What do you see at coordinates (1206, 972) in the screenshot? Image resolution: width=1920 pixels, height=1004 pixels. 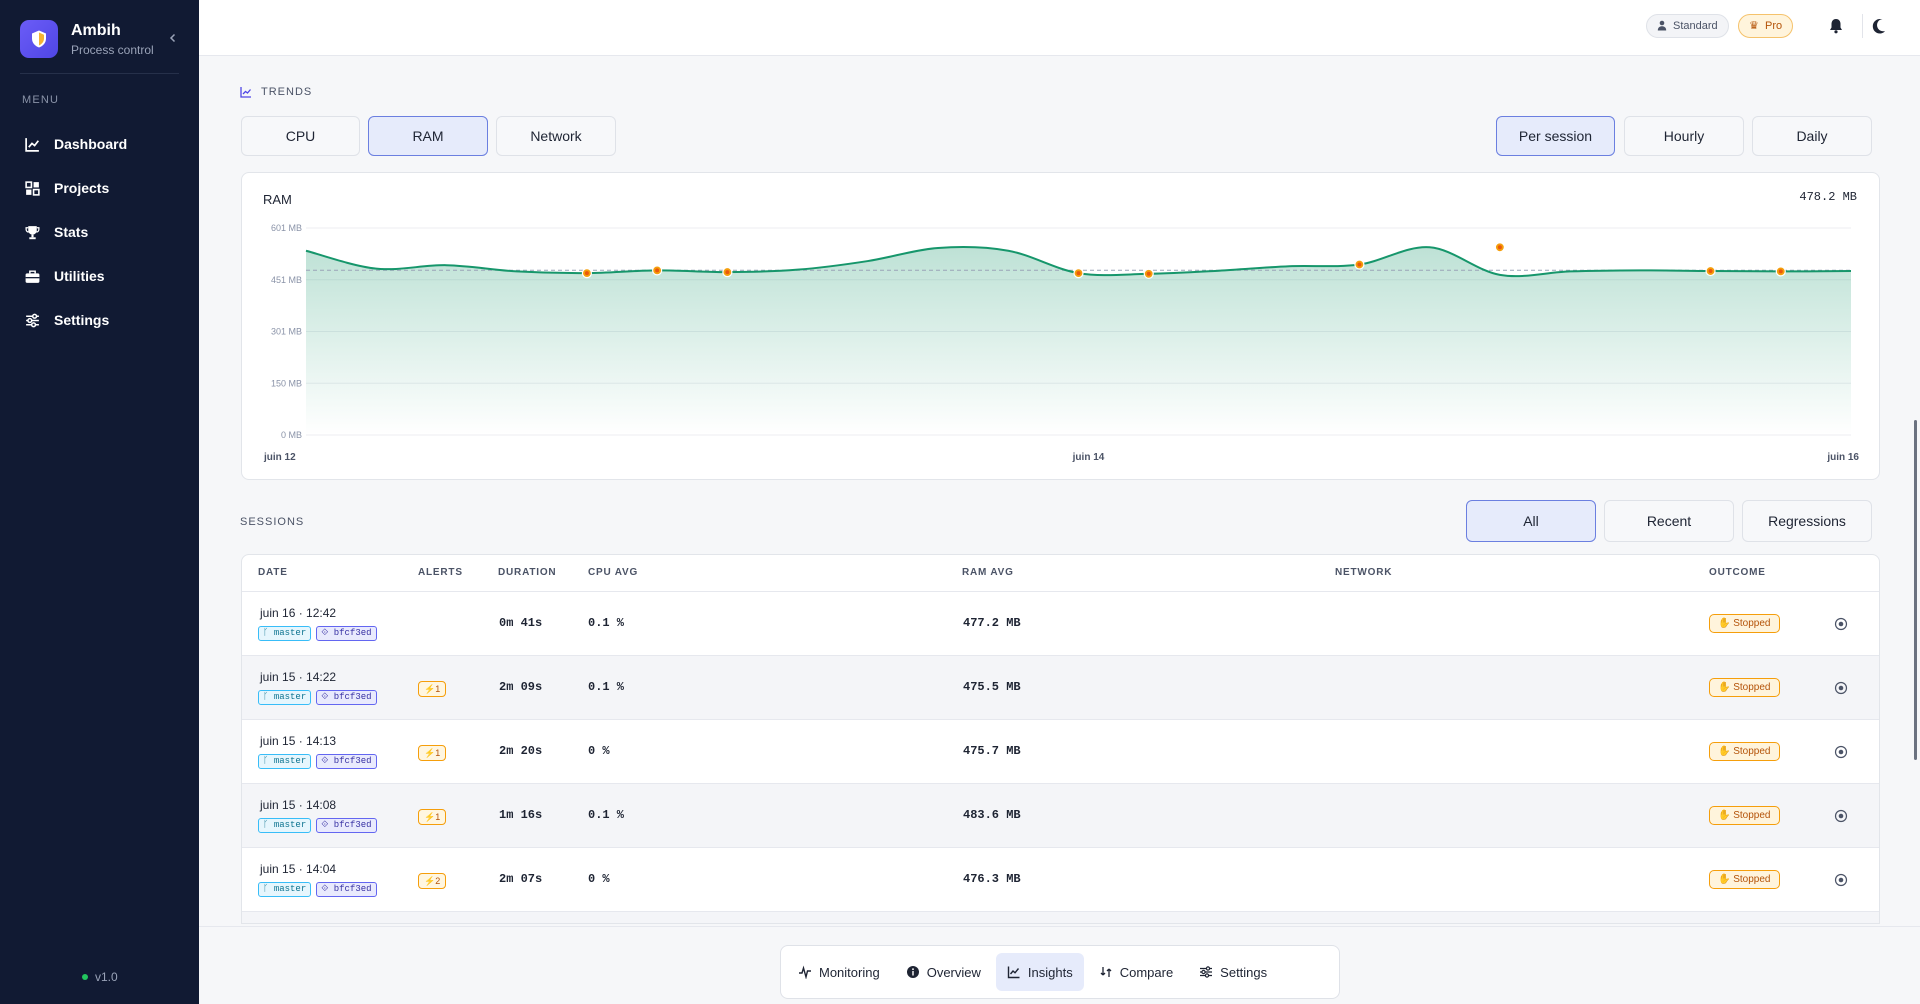 I see `sliders-icon` at bounding box center [1206, 972].